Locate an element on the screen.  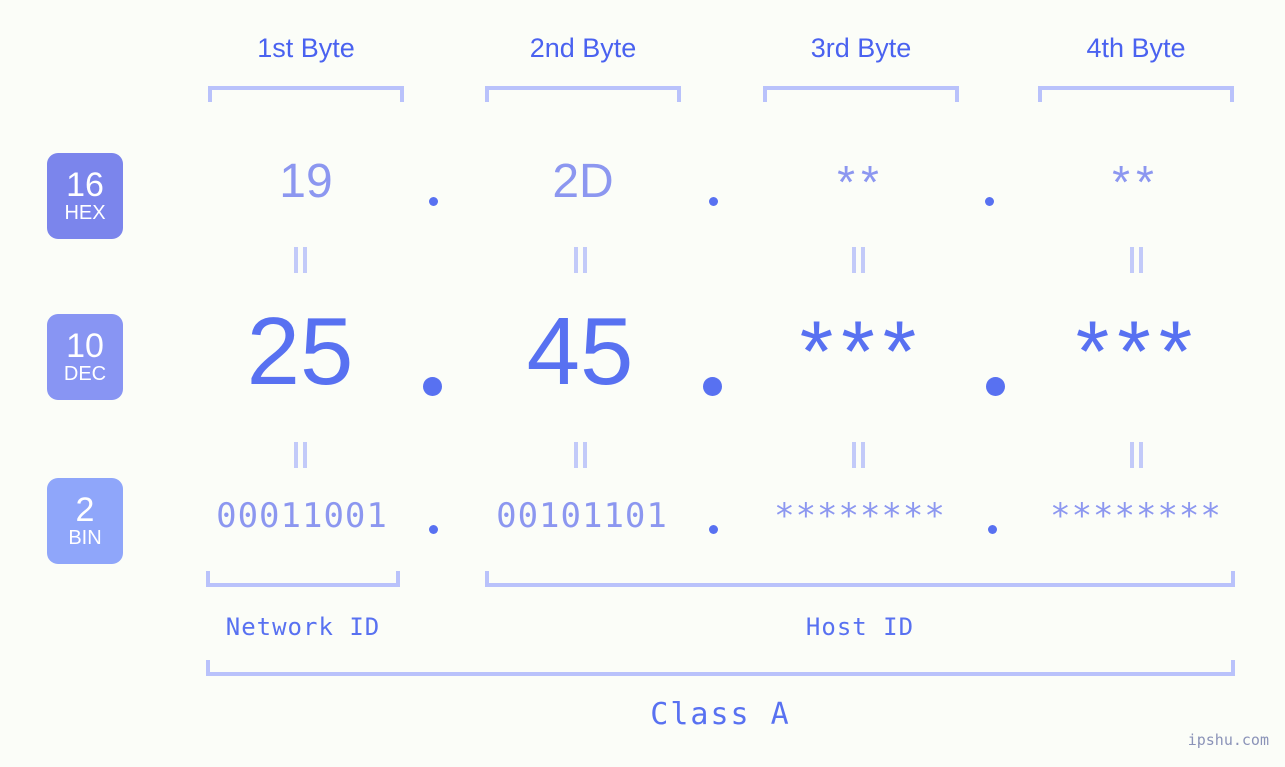
site-watermark: ipshu.com is located at coordinates (1228, 740).